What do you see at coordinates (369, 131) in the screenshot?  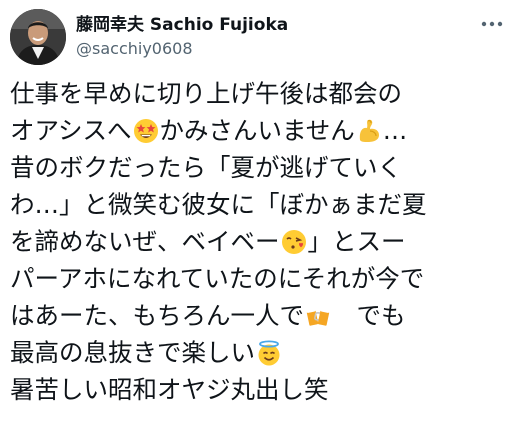 I see `flexed-biceps-emoji-icon` at bounding box center [369, 131].